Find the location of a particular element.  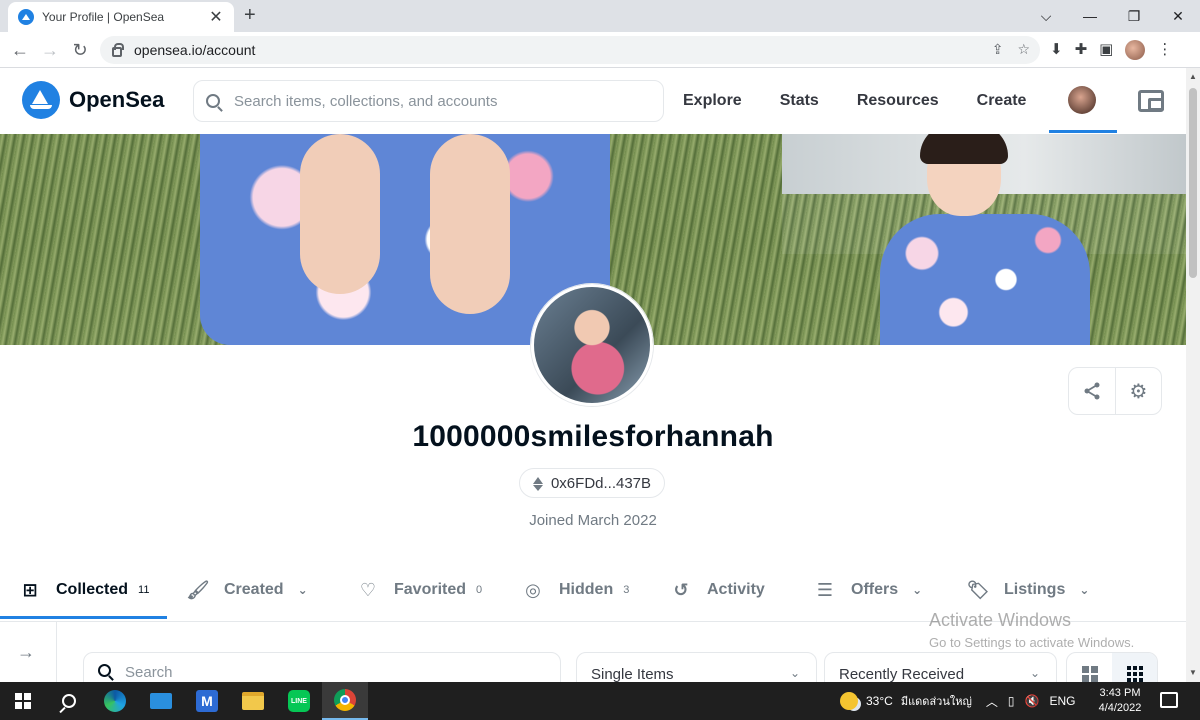

back-arrow-icon: ← is located at coordinates (20, 50).